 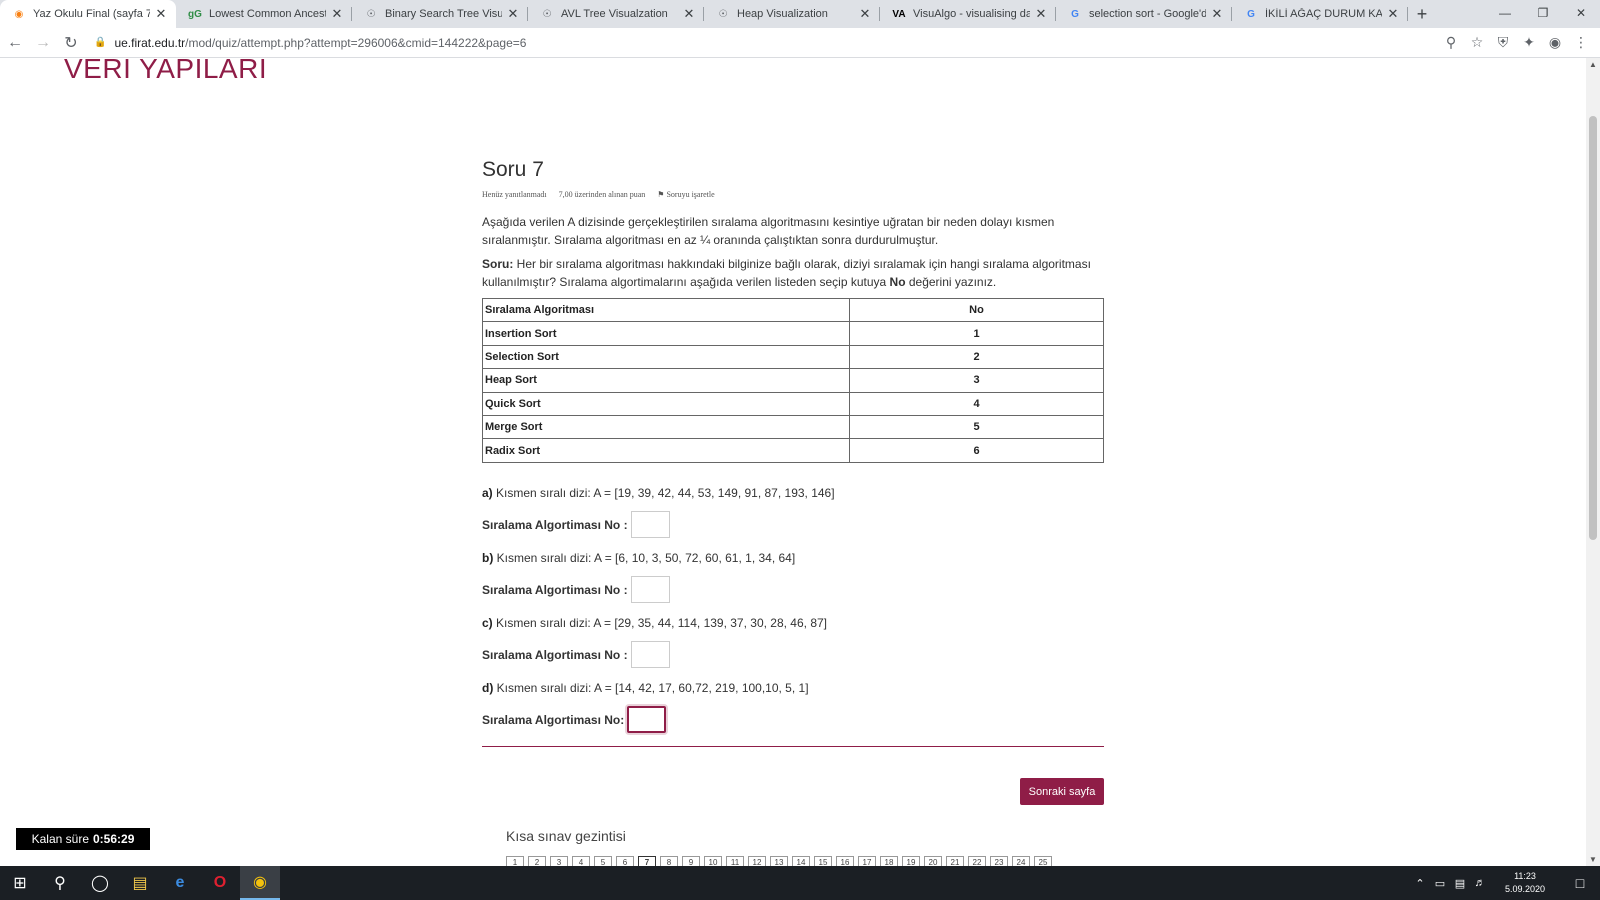 What do you see at coordinates (1440, 883) in the screenshot?
I see `battery-icon: ▭` at bounding box center [1440, 883].